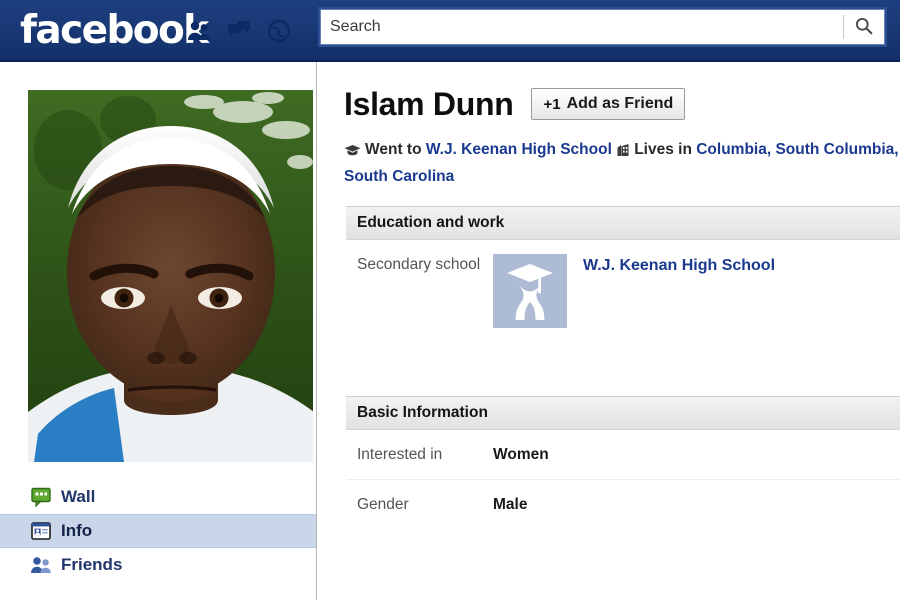 This screenshot has height=600, width=900. What do you see at coordinates (158, 565) in the screenshot?
I see `sidebar-item-friends: Friends` at bounding box center [158, 565].